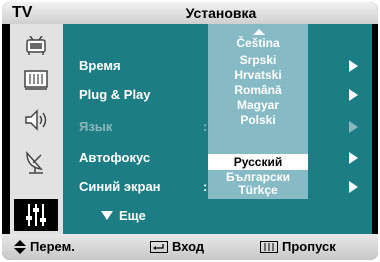  I want to click on menu-item-blue-screen: Синий экран, so click(120, 187).